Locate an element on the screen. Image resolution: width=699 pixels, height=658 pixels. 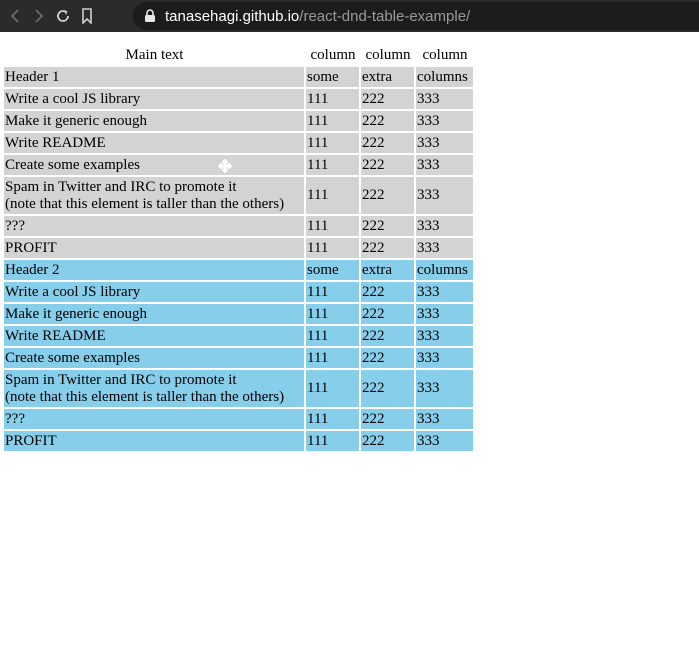
column-header-main-text: Main text is located at coordinates (154, 54).